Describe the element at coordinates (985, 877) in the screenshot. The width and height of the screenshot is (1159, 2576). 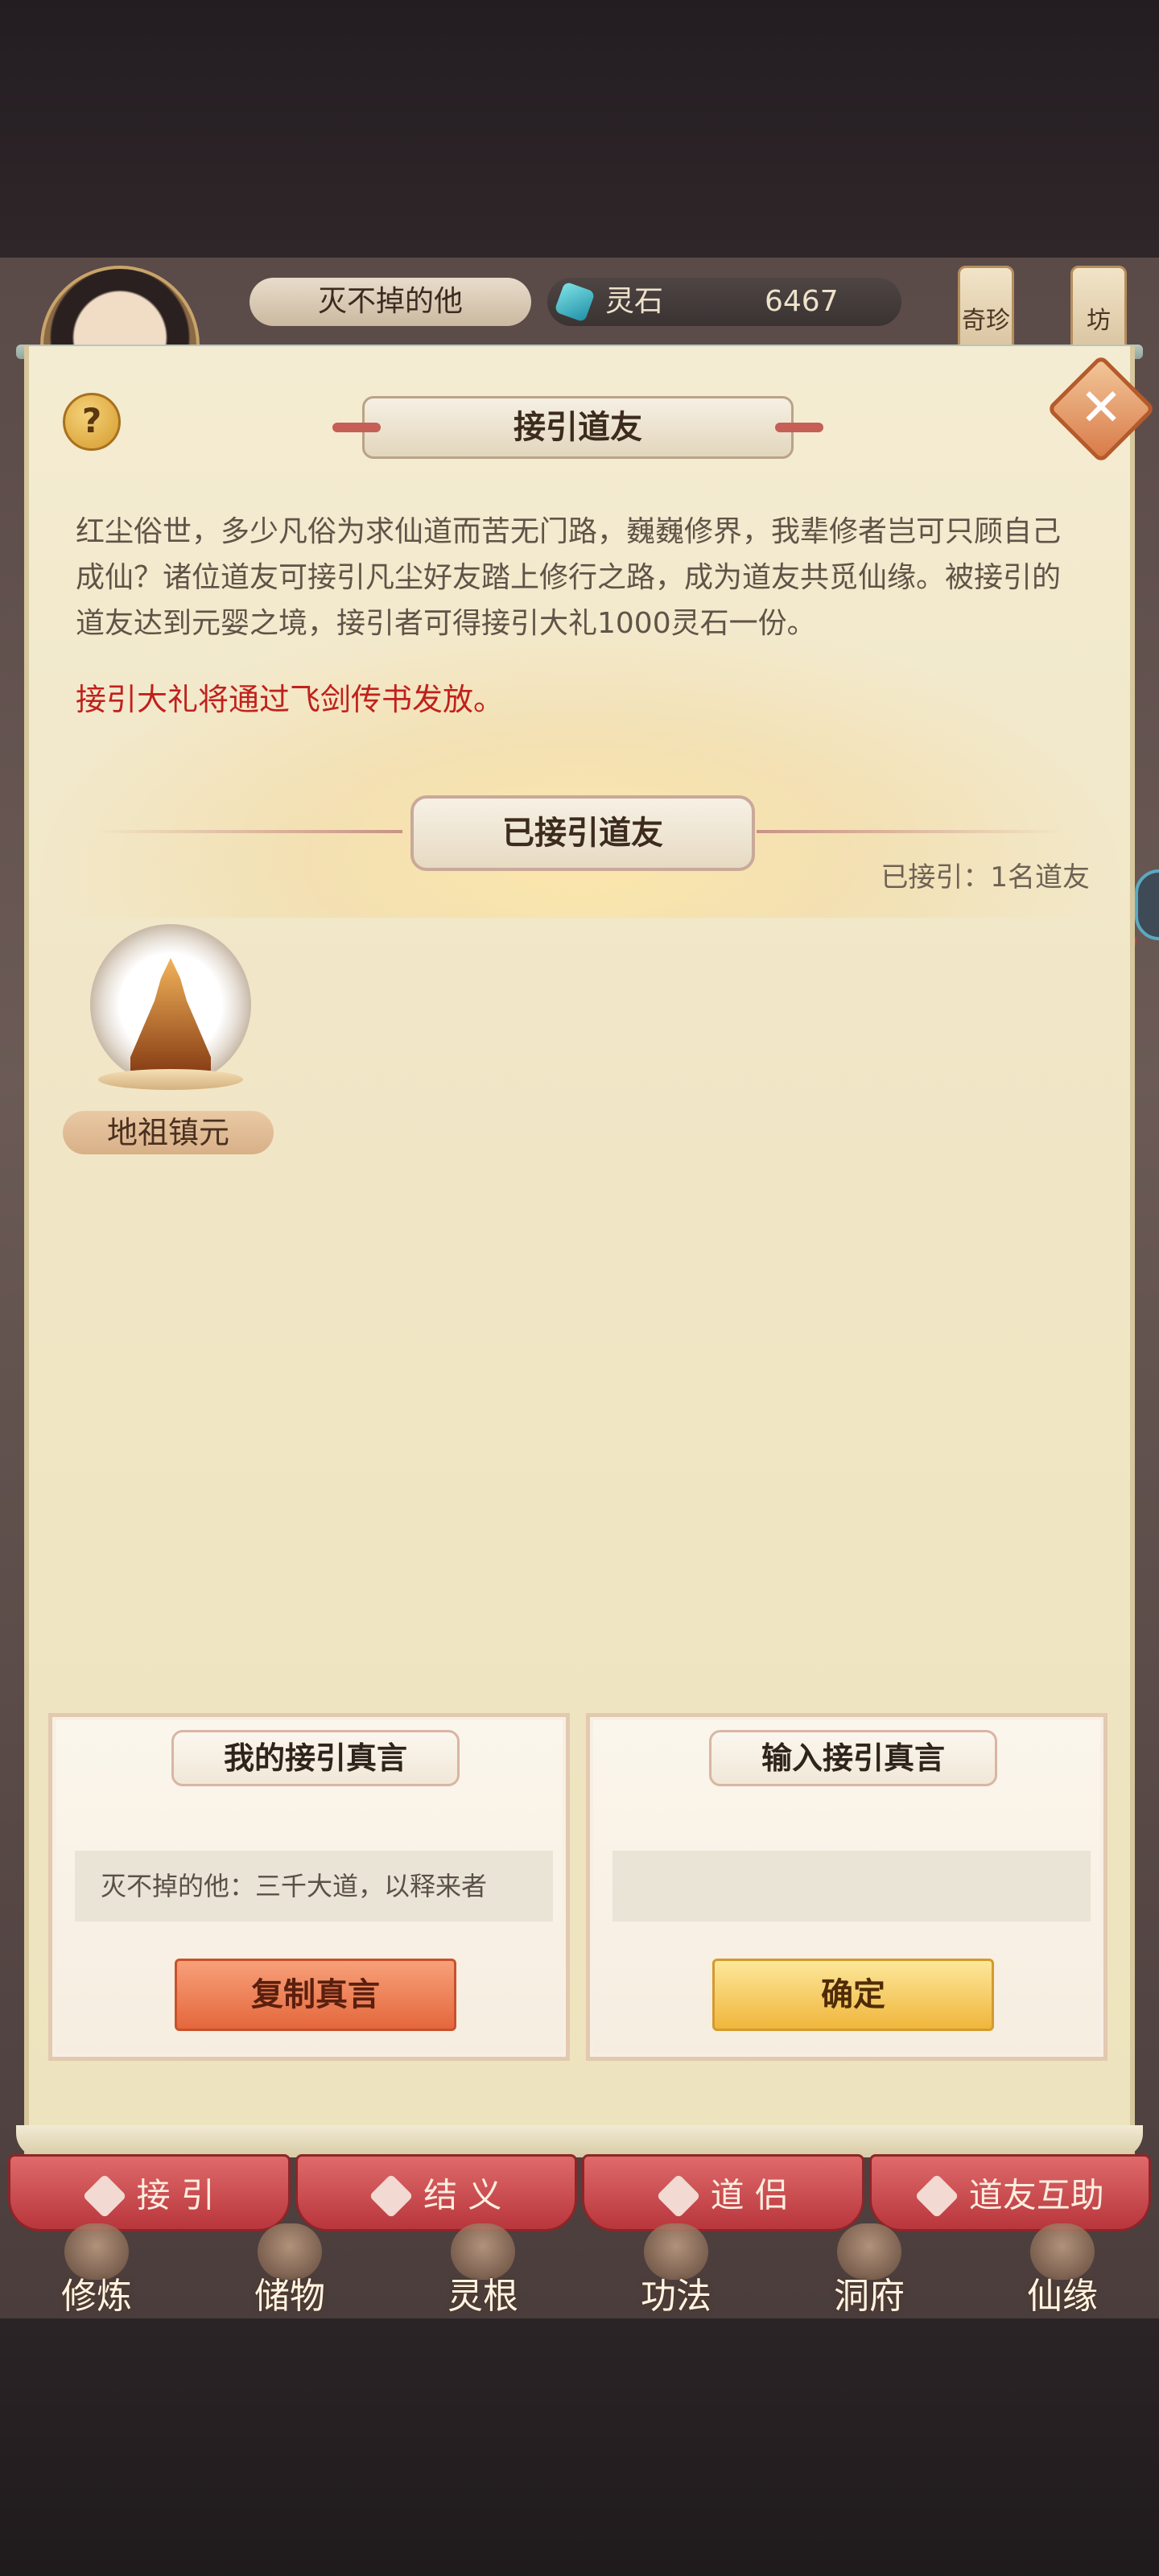
I see `invited-count: 已接引：1名道友` at that location.